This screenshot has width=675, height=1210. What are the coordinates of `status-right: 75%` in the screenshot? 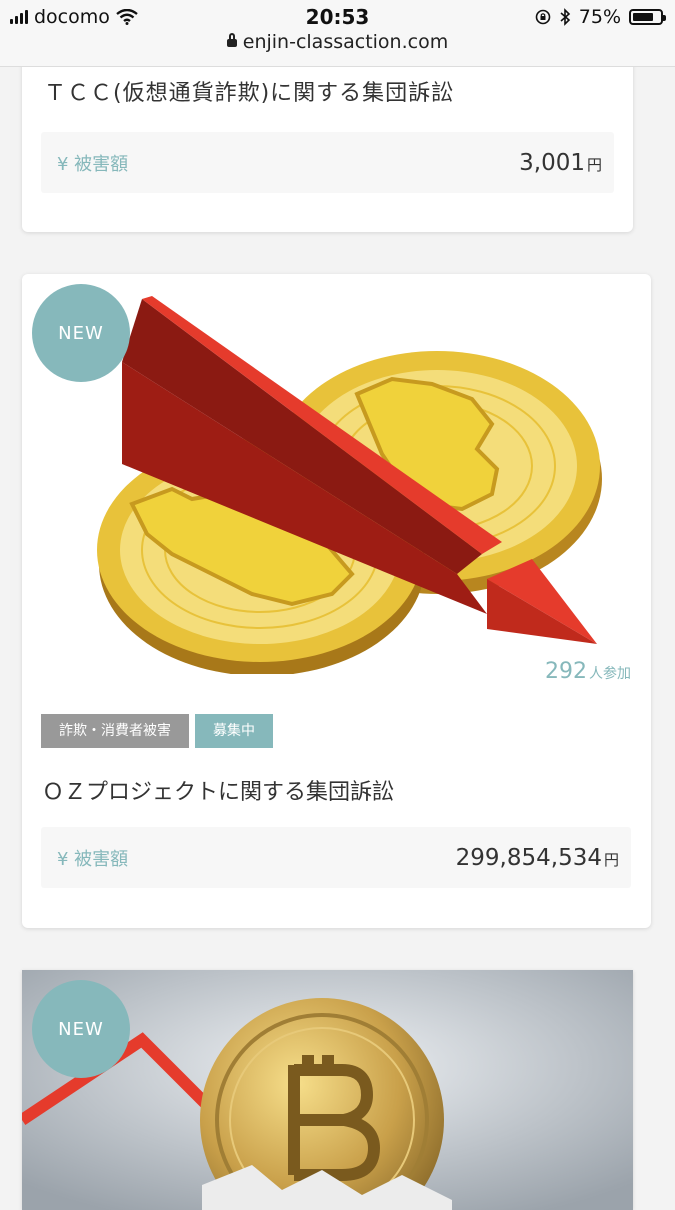 It's located at (600, 17).